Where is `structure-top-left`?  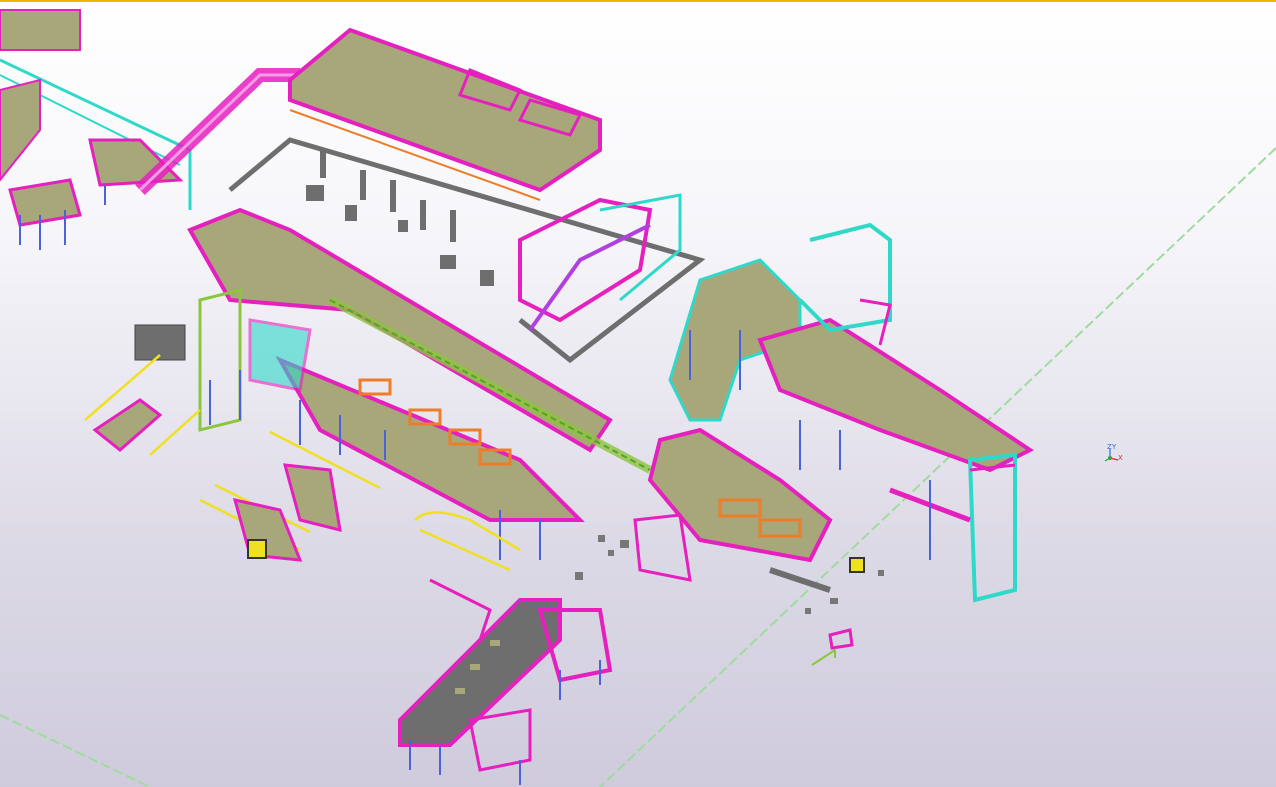 structure-top-left is located at coordinates (96, 129).